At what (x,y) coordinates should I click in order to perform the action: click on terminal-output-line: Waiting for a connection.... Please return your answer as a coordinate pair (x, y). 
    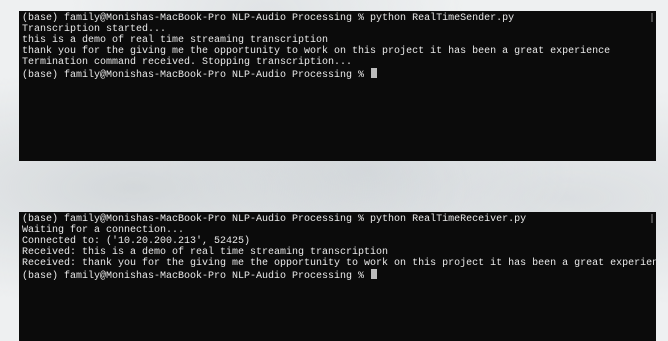
    Looking at the image, I should click on (103, 230).